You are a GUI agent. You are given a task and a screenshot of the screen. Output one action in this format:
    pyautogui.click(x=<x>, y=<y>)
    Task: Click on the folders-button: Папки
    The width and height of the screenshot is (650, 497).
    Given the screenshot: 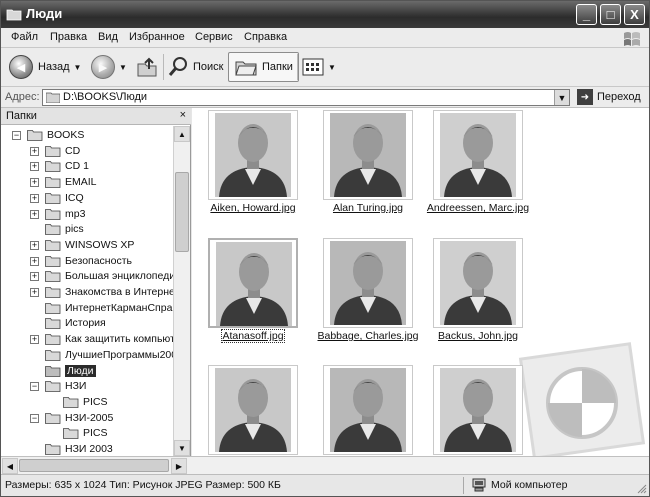 What is the action you would take?
    pyautogui.click(x=263, y=67)
    